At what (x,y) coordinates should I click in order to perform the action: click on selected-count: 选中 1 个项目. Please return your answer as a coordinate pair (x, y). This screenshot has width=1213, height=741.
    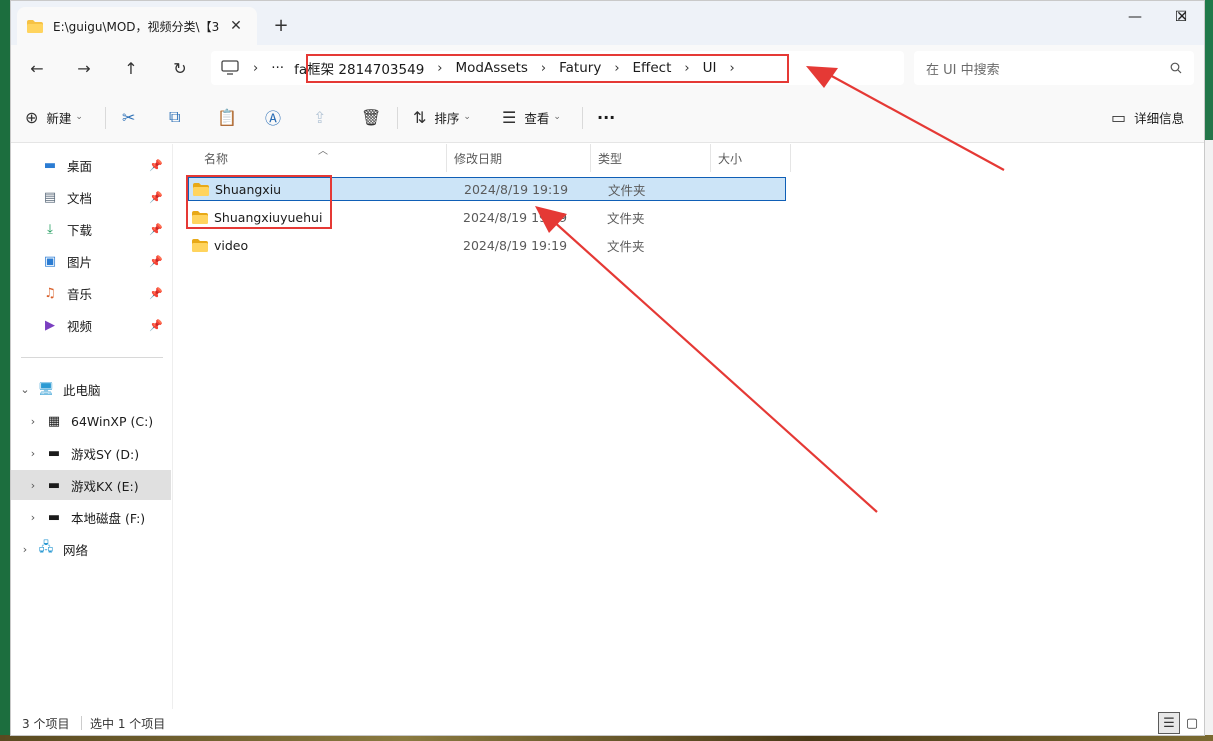
    Looking at the image, I should click on (128, 723).